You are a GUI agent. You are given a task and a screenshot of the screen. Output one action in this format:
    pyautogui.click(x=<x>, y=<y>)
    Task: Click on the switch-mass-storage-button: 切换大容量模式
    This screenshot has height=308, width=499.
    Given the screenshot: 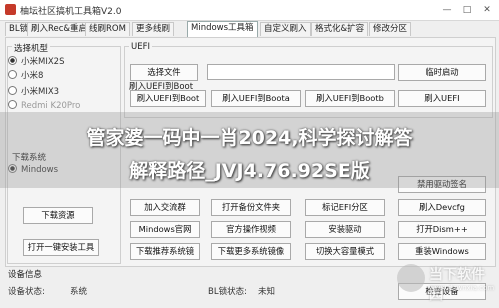 What is the action you would take?
    pyautogui.click(x=345, y=251)
    